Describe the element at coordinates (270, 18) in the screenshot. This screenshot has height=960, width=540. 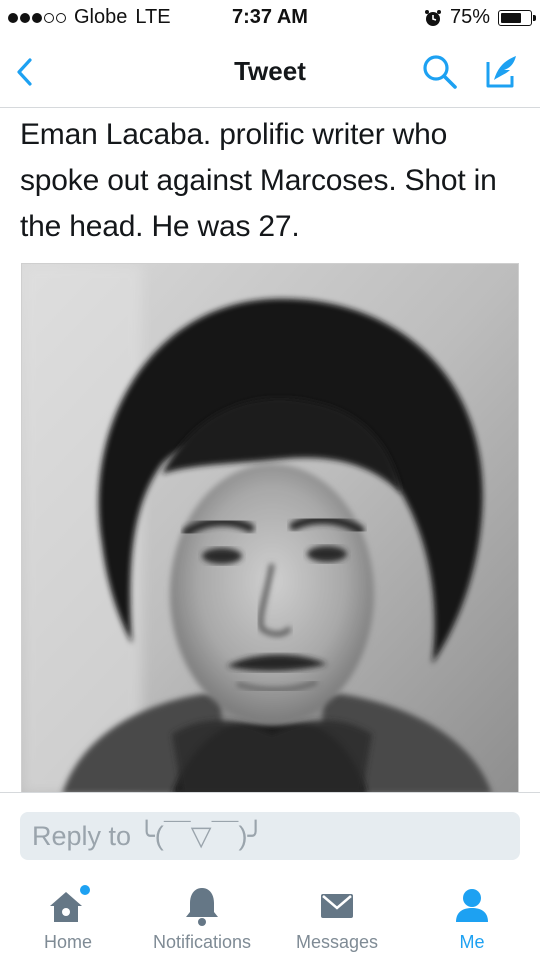
I see `status-bar: Globe LTE 7:37 AM 75%` at that location.